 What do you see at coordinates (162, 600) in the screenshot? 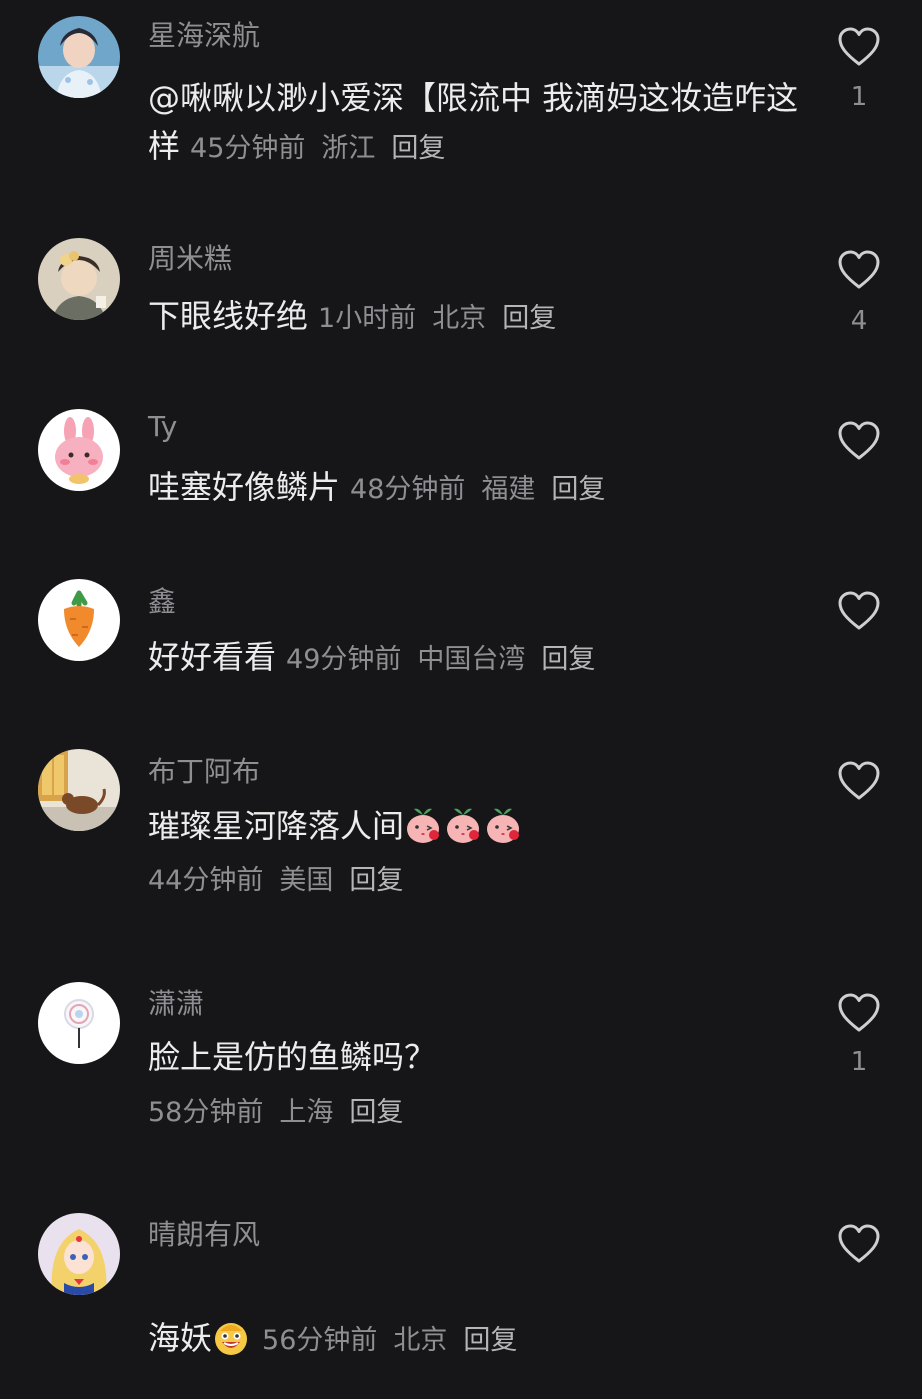
I see `username: 鑫` at bounding box center [162, 600].